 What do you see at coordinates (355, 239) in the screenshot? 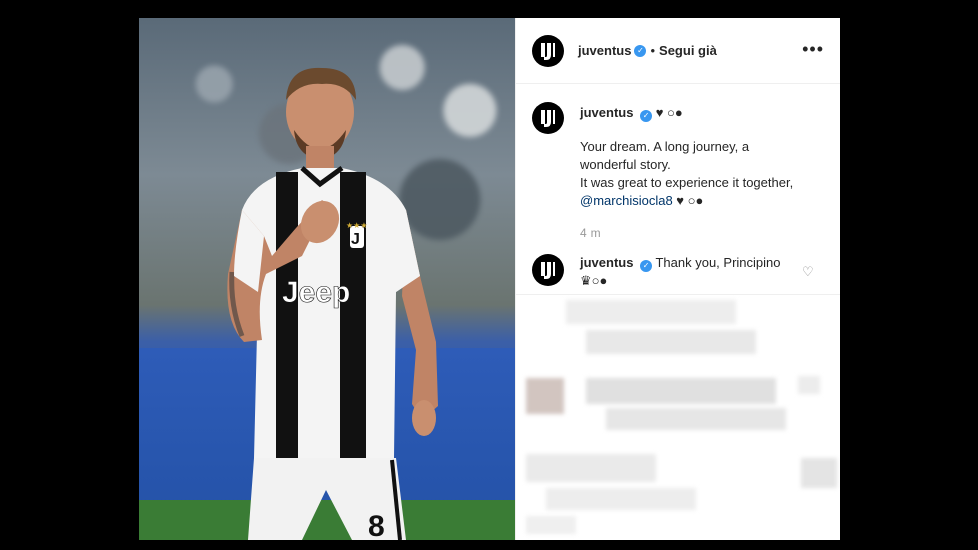
I see `svg-text: J` at bounding box center [355, 239].